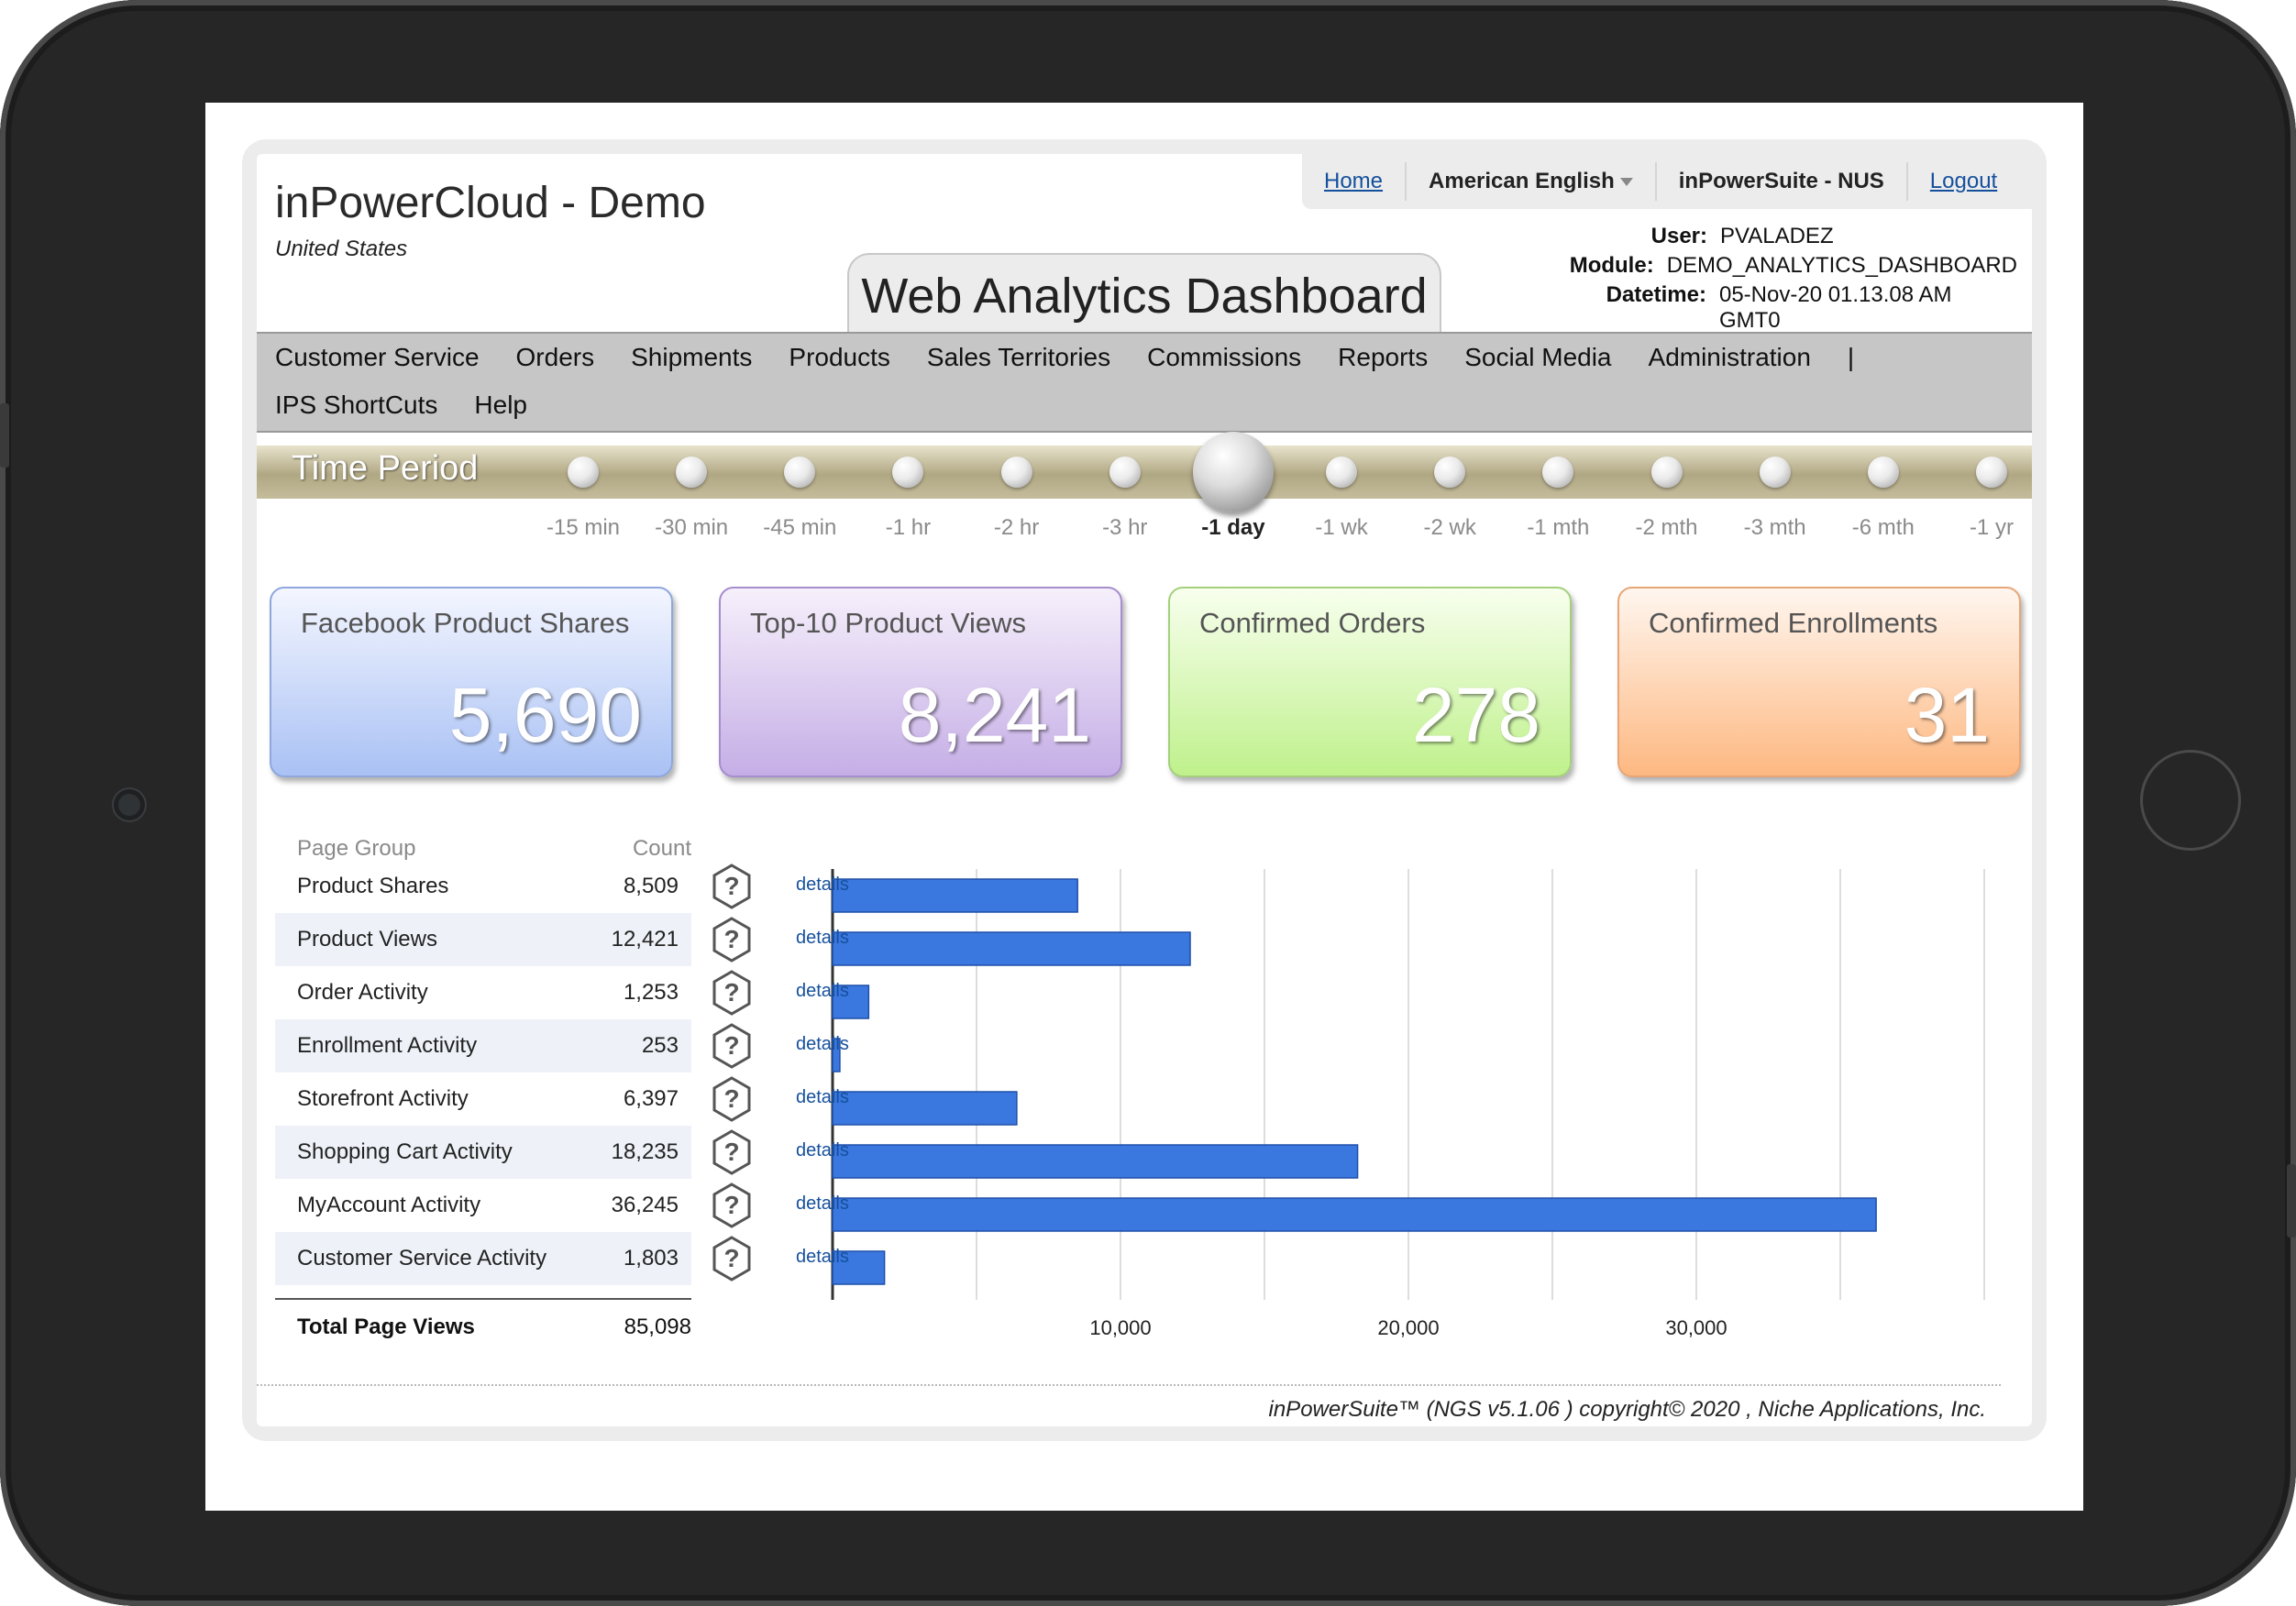 The image size is (2296, 1606). What do you see at coordinates (908, 528) in the screenshot?
I see `time-option-label: -1 hr` at bounding box center [908, 528].